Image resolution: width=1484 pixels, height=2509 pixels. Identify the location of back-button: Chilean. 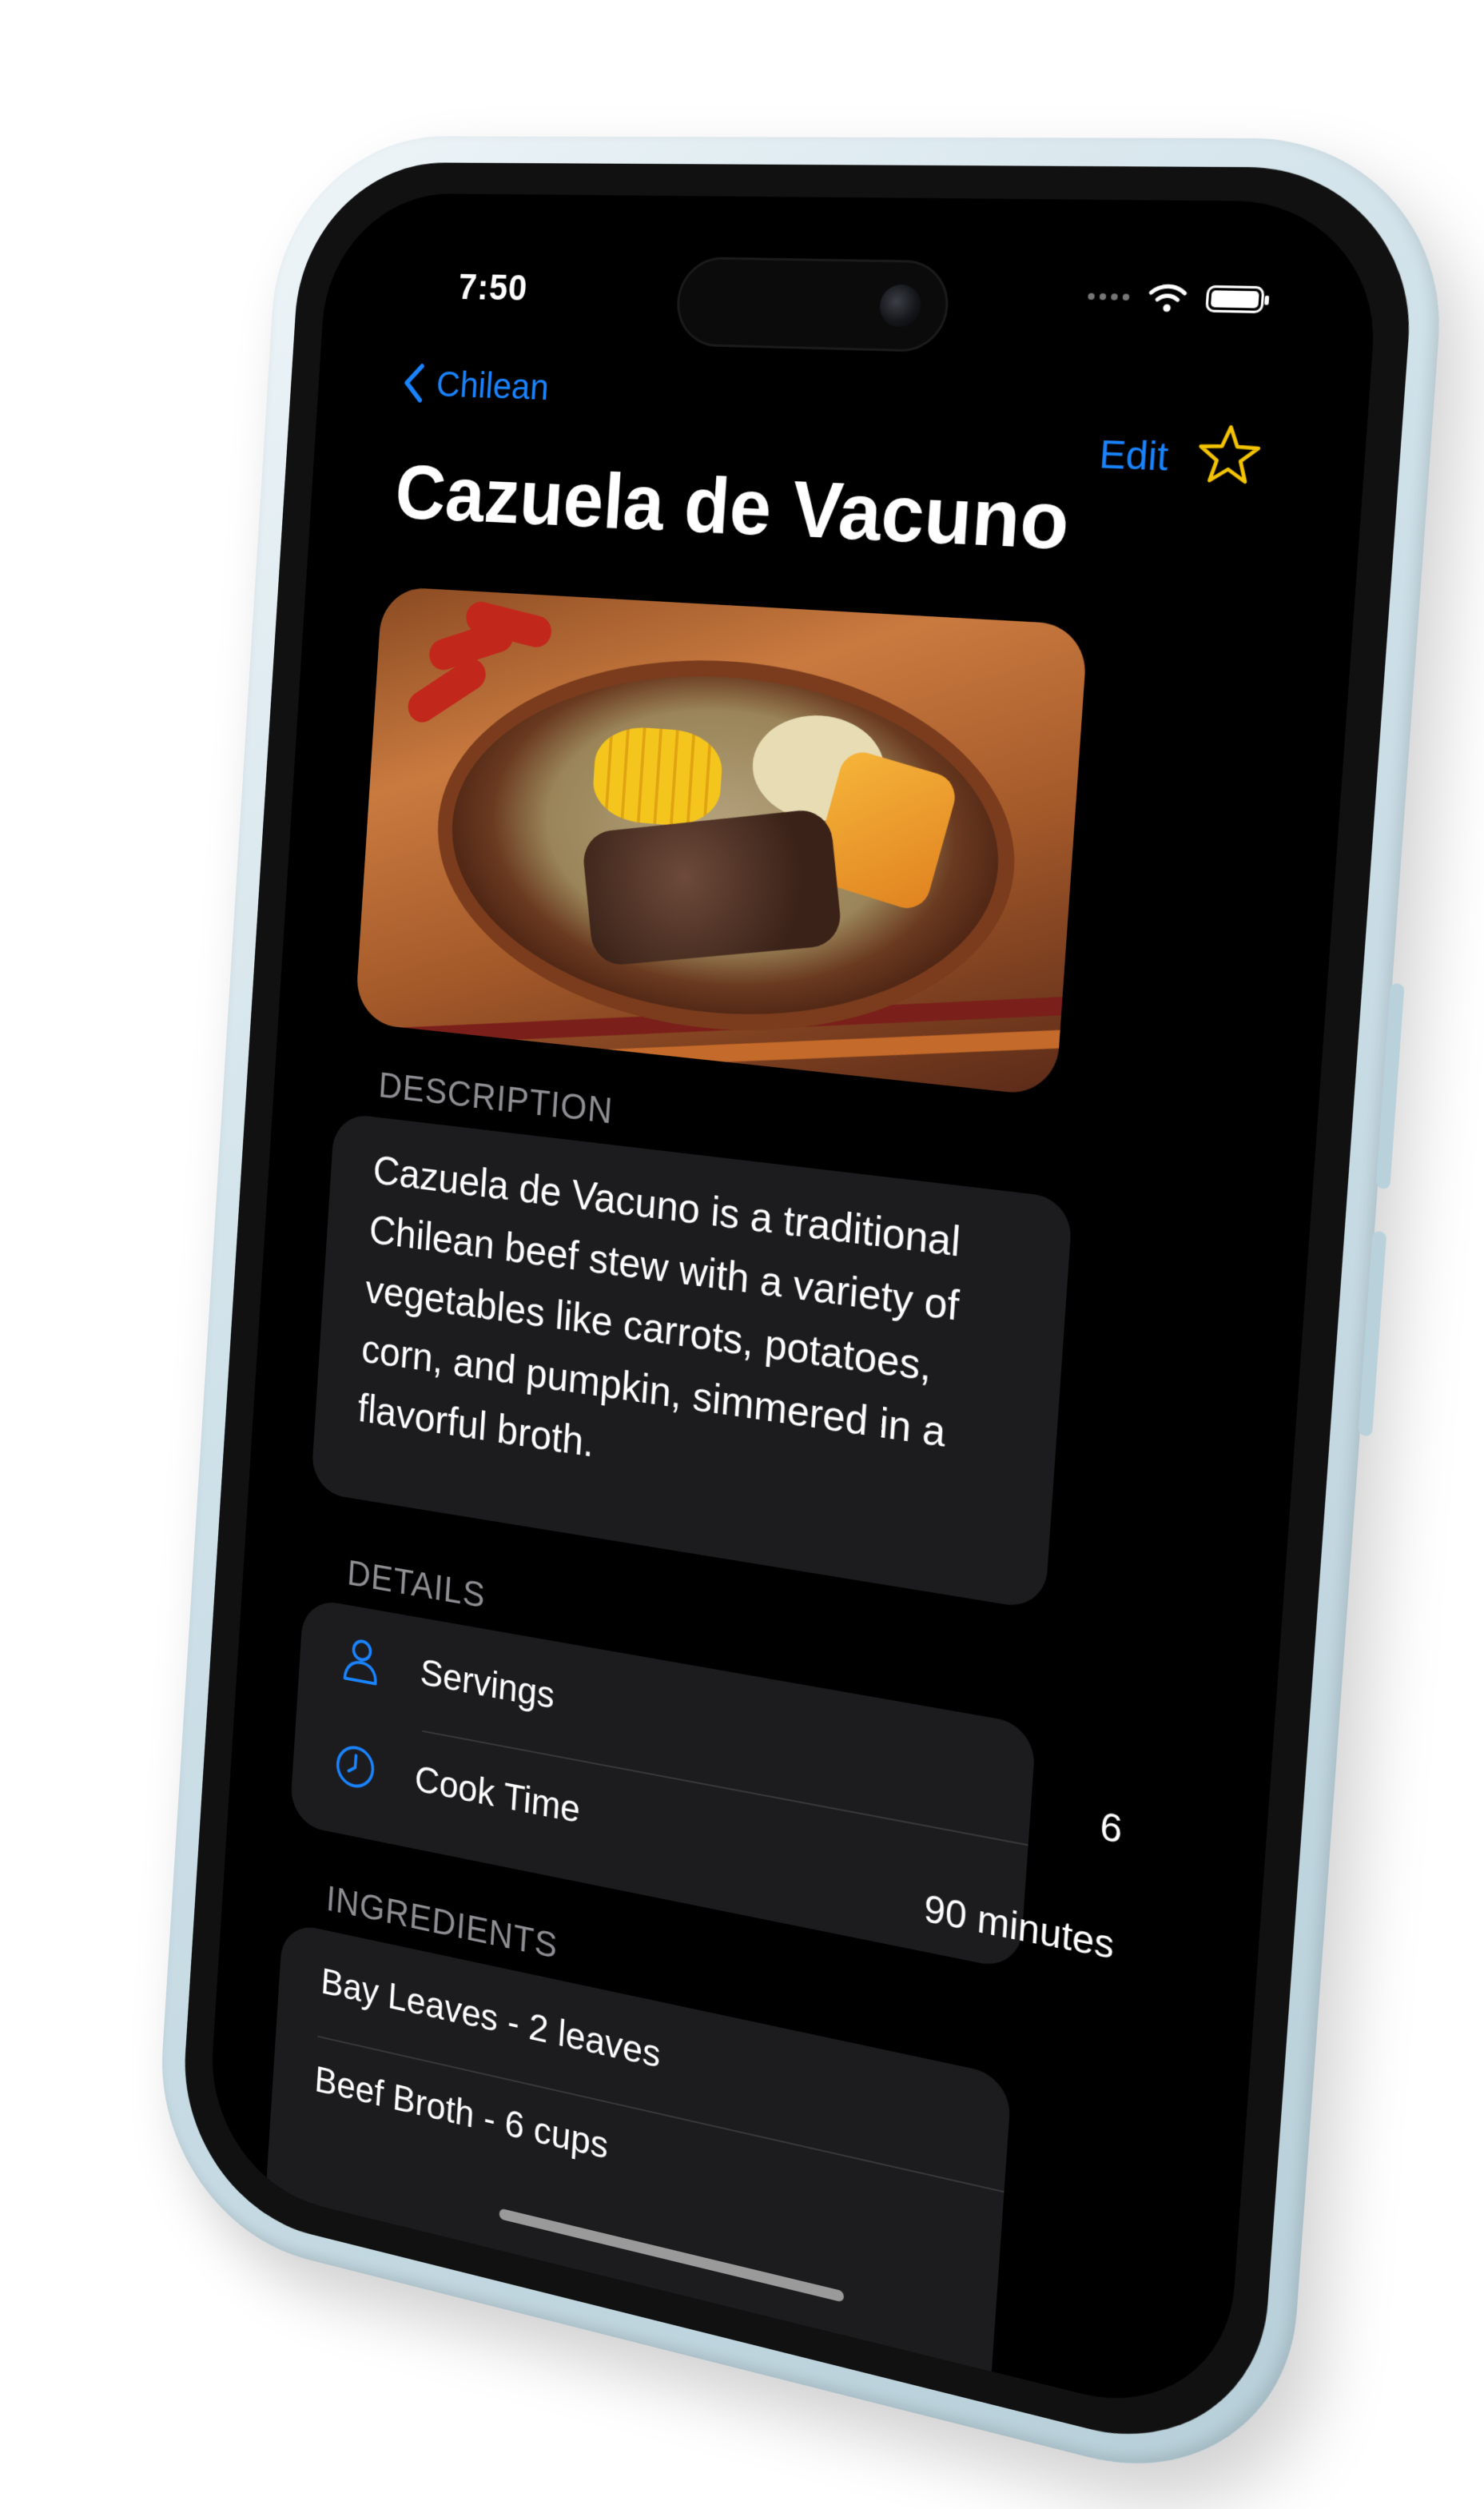
(475, 385).